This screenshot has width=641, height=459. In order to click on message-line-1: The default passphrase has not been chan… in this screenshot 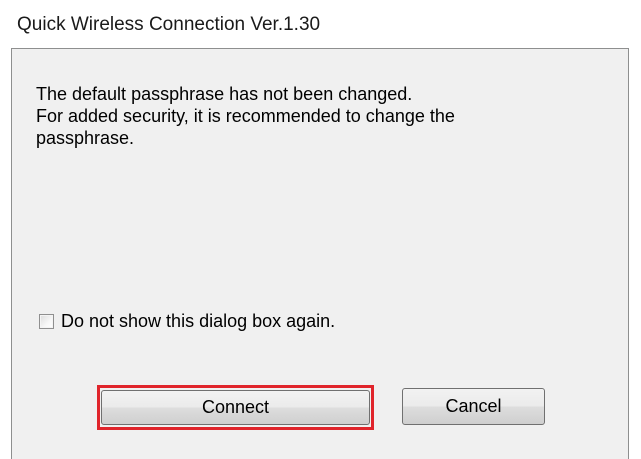, I will do `click(224, 94)`.